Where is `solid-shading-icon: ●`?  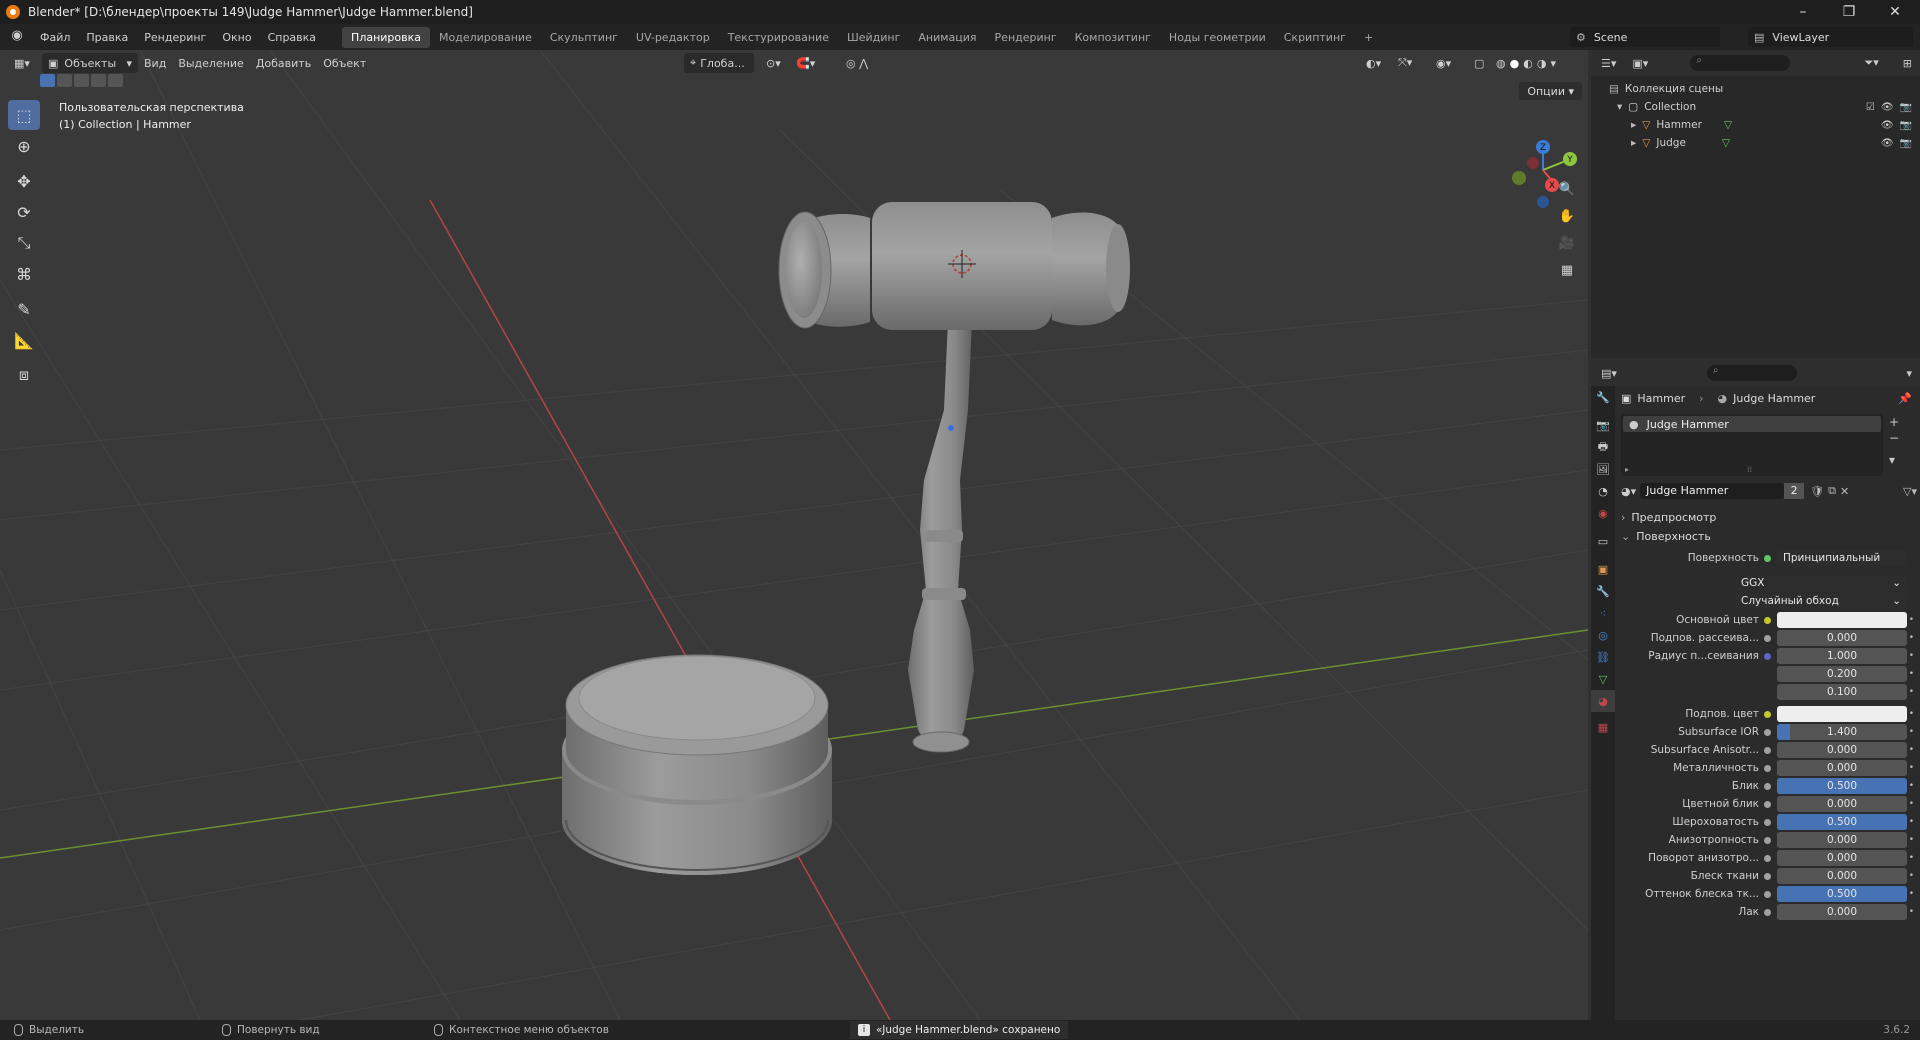
solid-shading-icon: ● is located at coordinates (1515, 63).